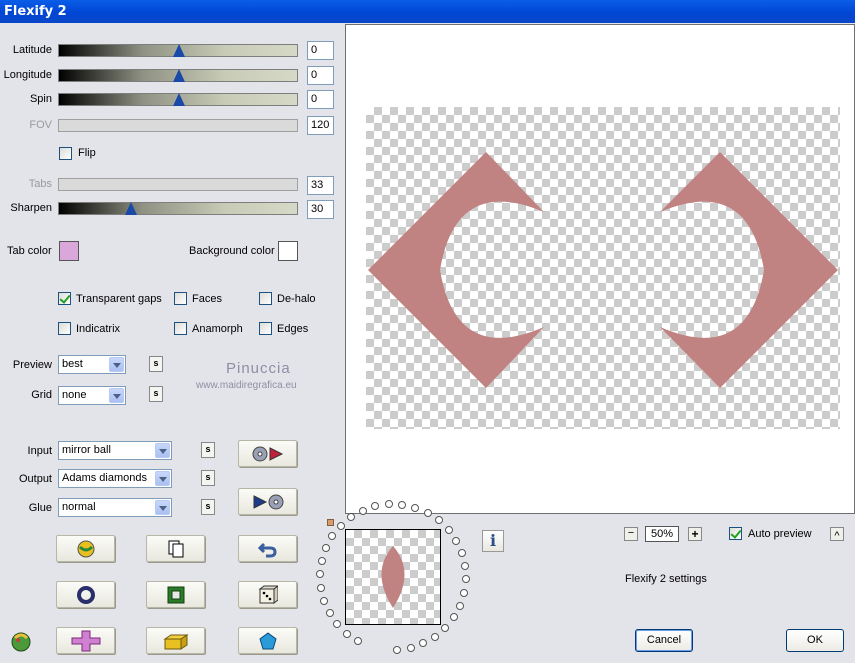  Describe the element at coordinates (178, 208) in the screenshot. I see `sharpen-slider` at that location.